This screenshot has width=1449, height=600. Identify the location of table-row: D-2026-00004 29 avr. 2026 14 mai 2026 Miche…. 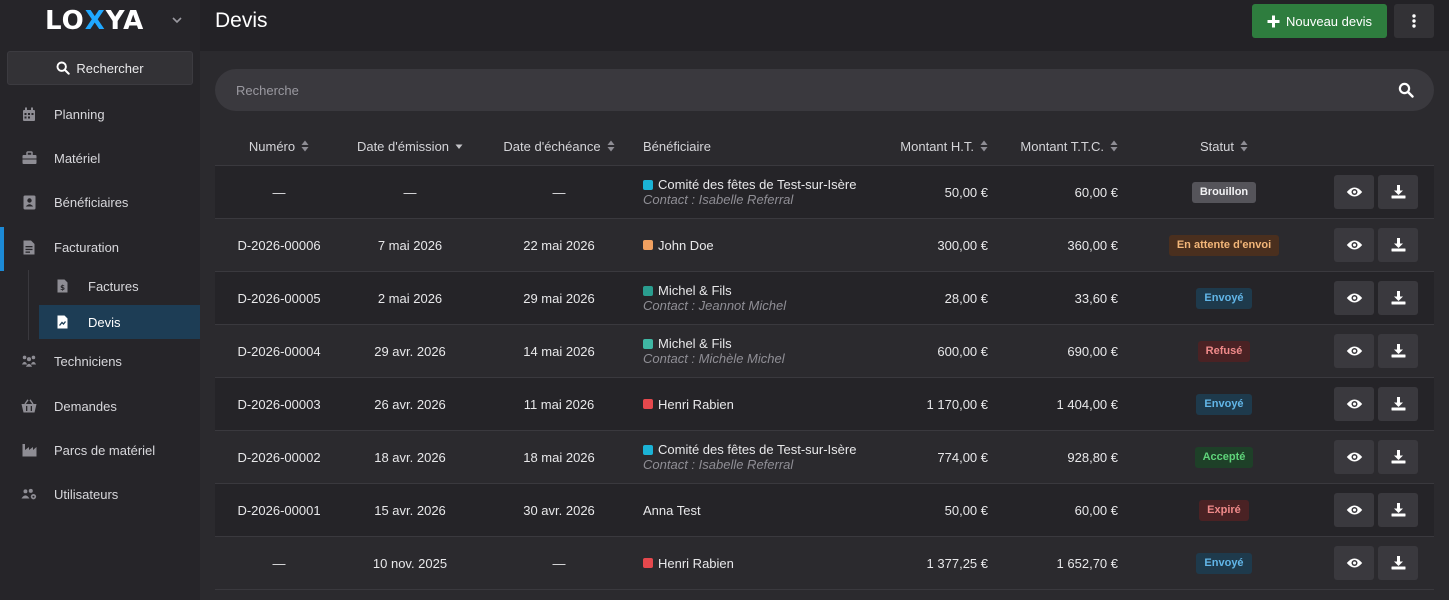
(824, 351).